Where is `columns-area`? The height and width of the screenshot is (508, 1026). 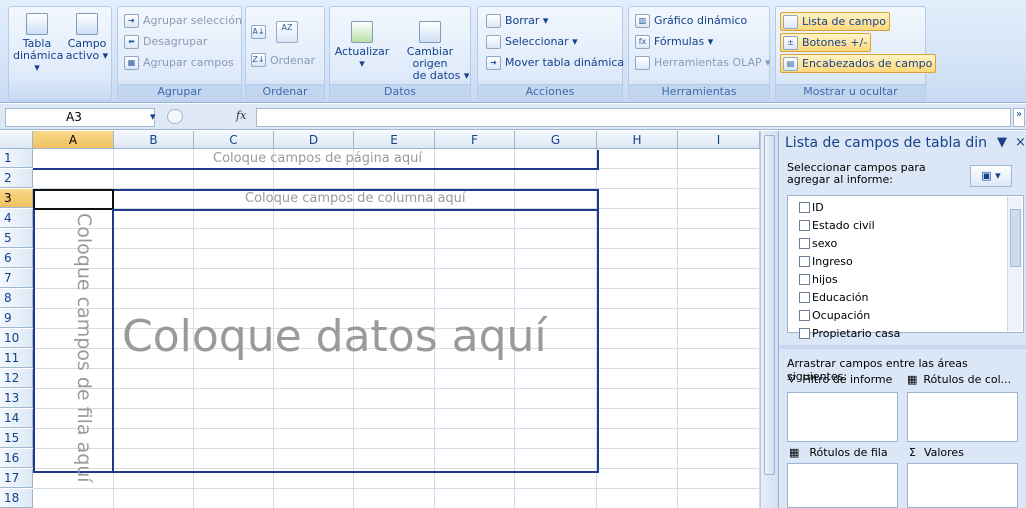
columns-area is located at coordinates (962, 417).